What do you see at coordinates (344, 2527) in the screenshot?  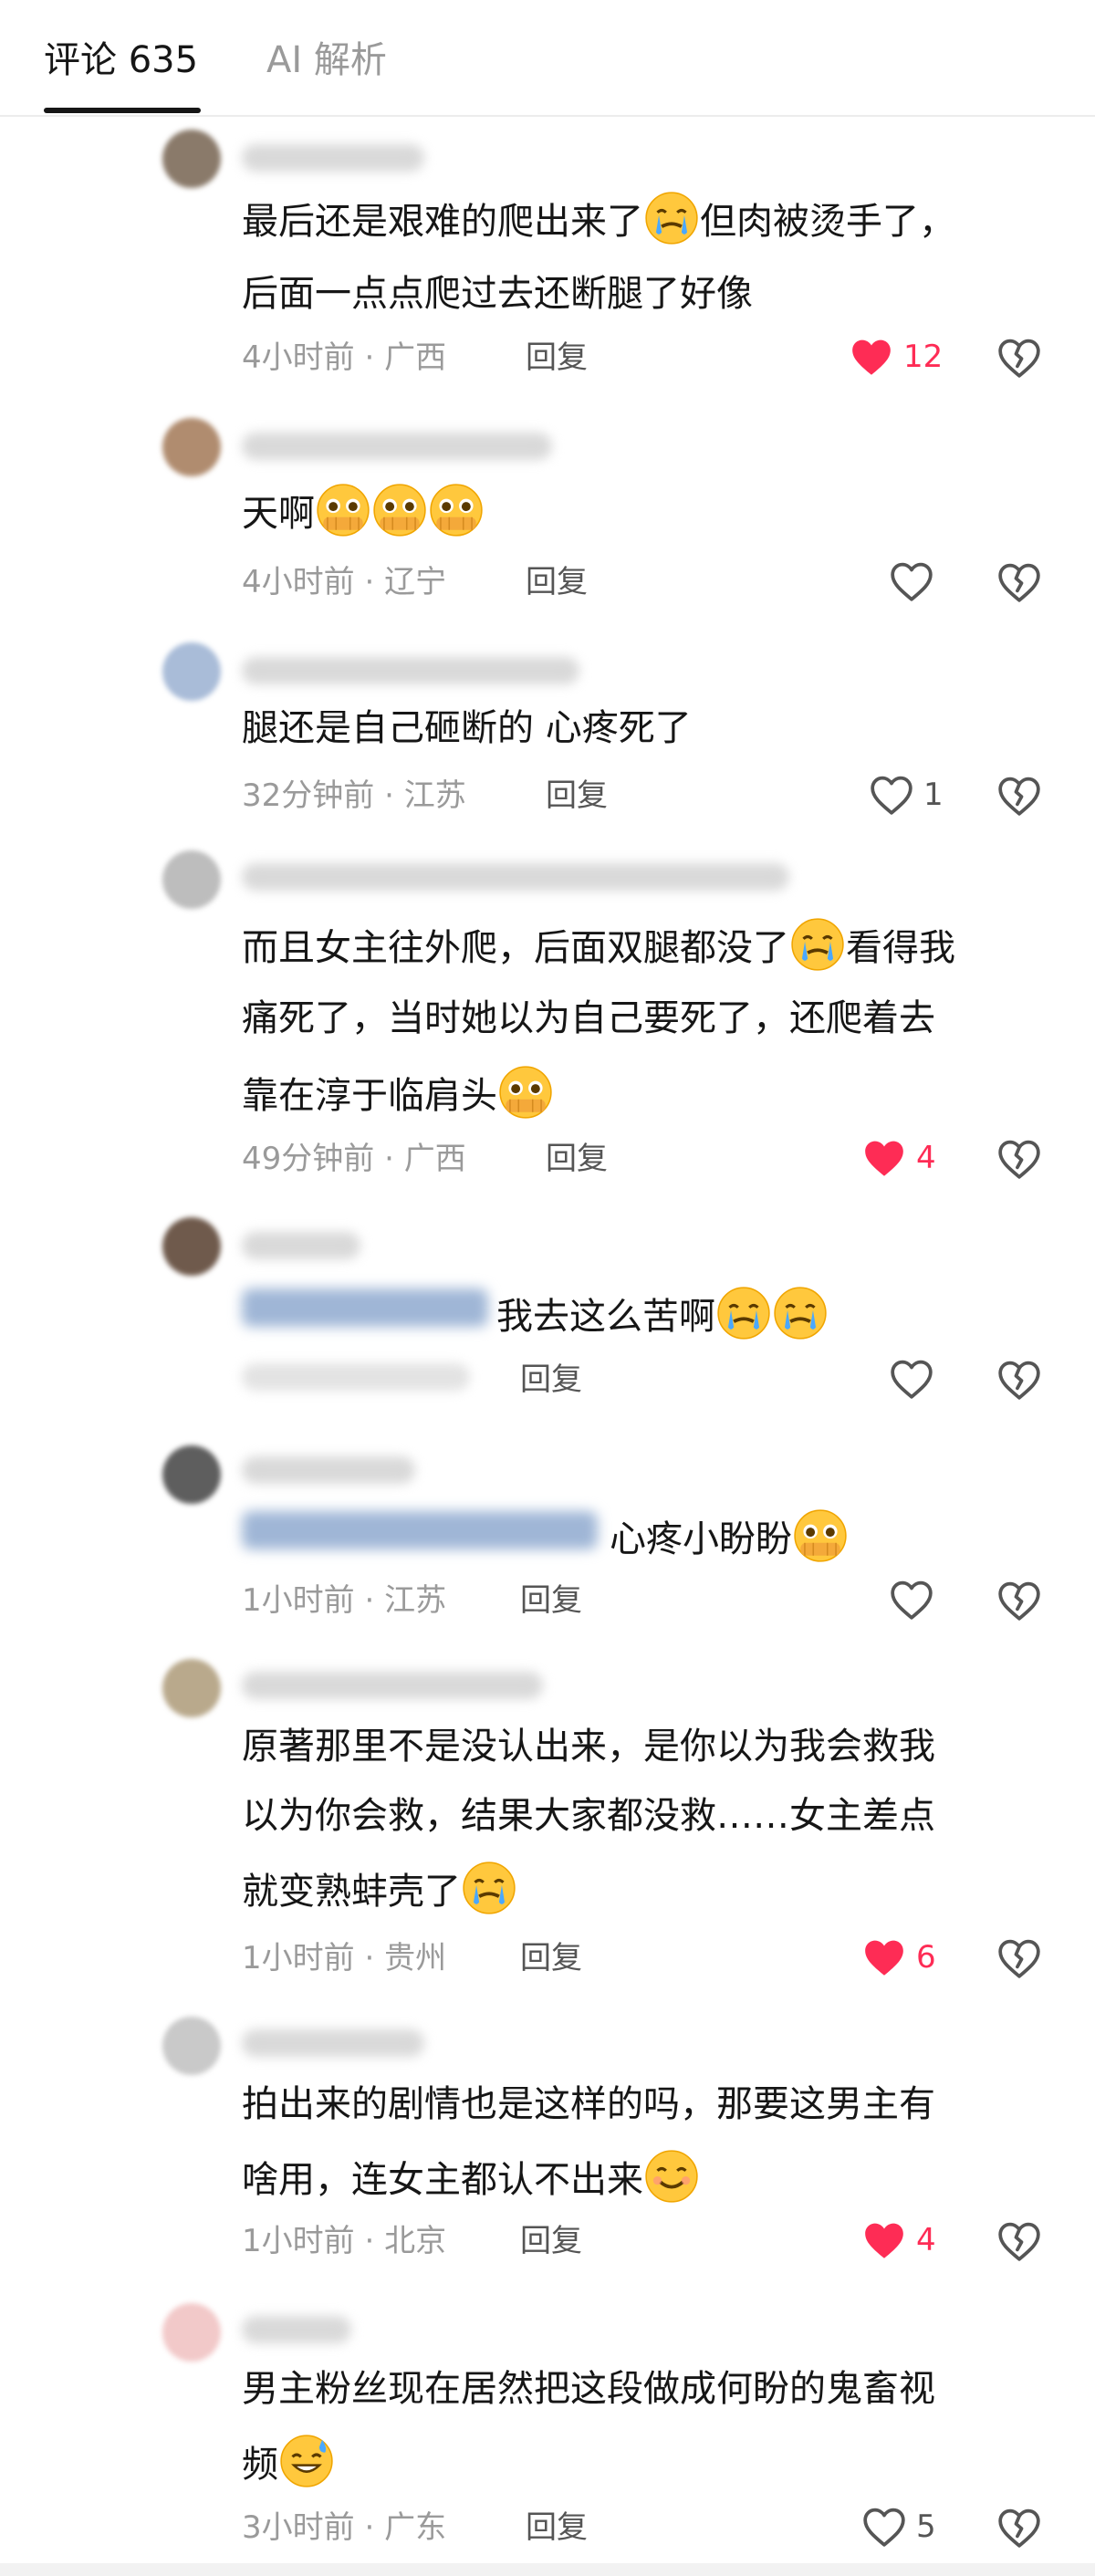 I see `comment-meta: 3小时前 · 广东` at bounding box center [344, 2527].